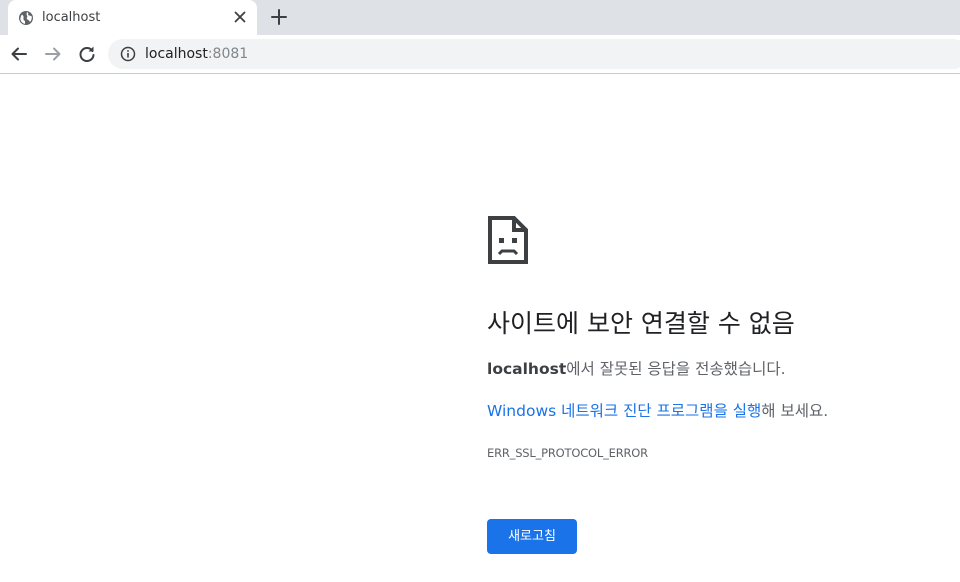 The height and width of the screenshot is (582, 960). I want to click on info-icon, so click(128, 54).